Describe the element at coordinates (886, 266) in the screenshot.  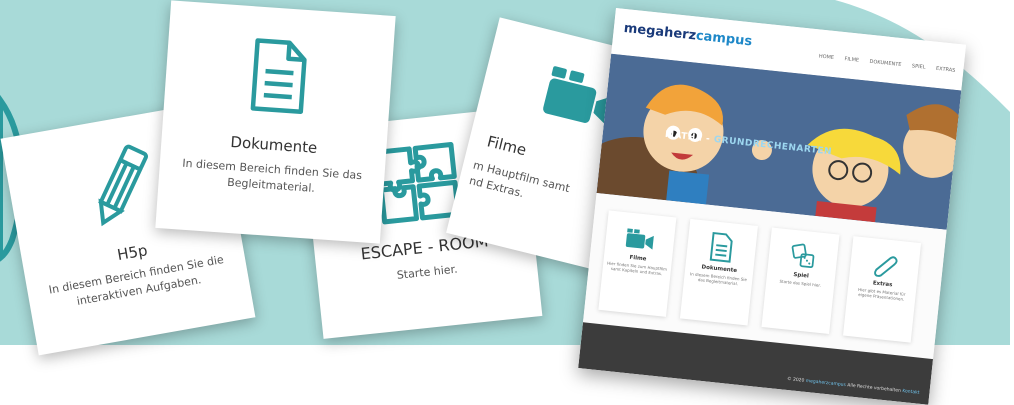
I see `paperclip-icon` at that location.